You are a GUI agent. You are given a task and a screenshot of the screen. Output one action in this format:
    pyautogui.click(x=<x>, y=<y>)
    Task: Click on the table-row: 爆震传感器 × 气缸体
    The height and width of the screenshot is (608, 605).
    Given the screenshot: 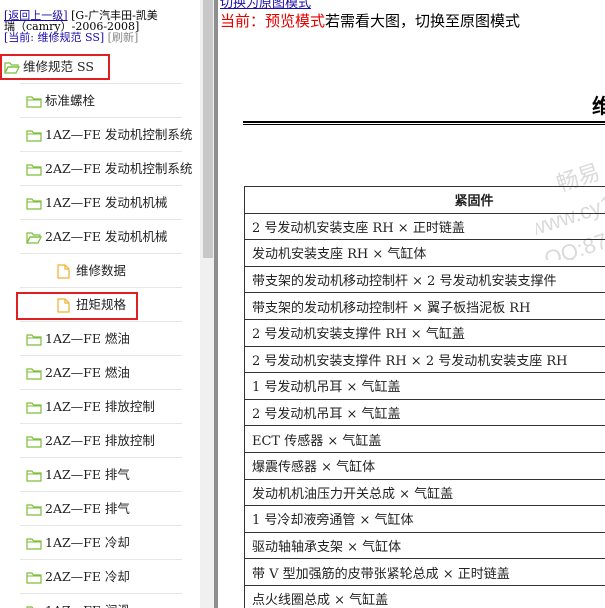 What is the action you would take?
    pyautogui.click(x=424, y=465)
    